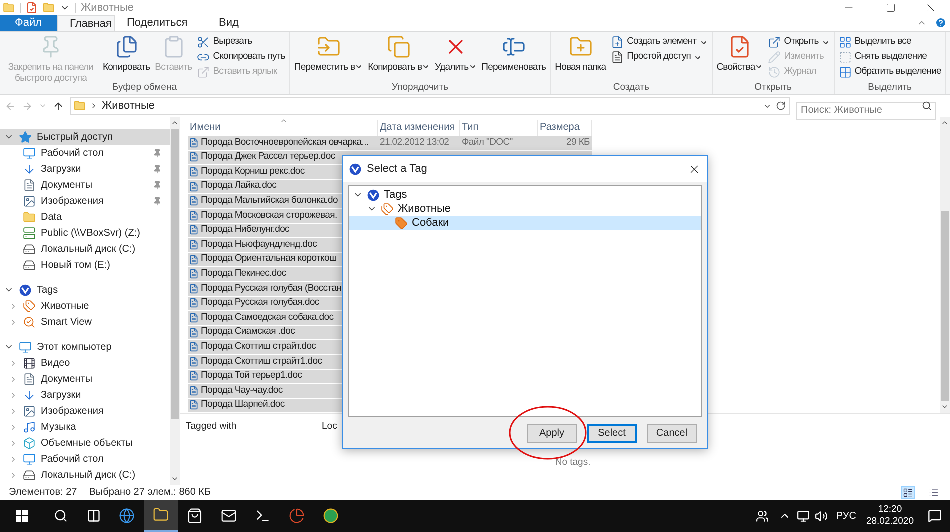 The width and height of the screenshot is (950, 532). I want to click on file-name: Порода Русская голубая.doc, so click(260, 303).